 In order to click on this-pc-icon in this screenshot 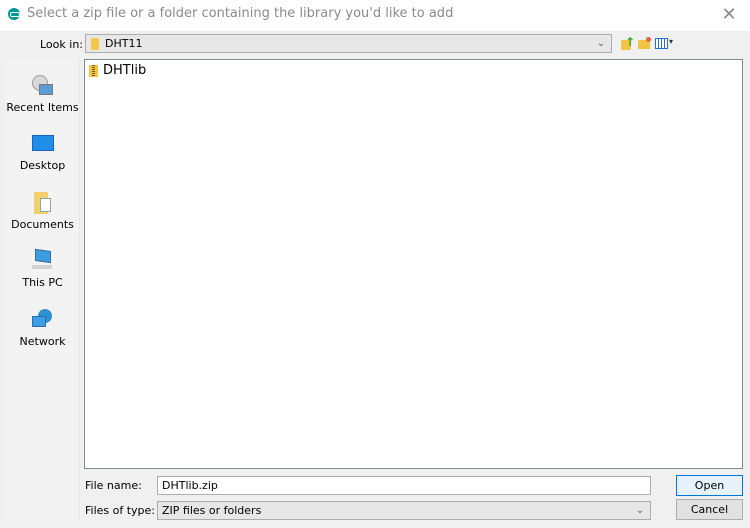, I will do `click(43, 260)`.